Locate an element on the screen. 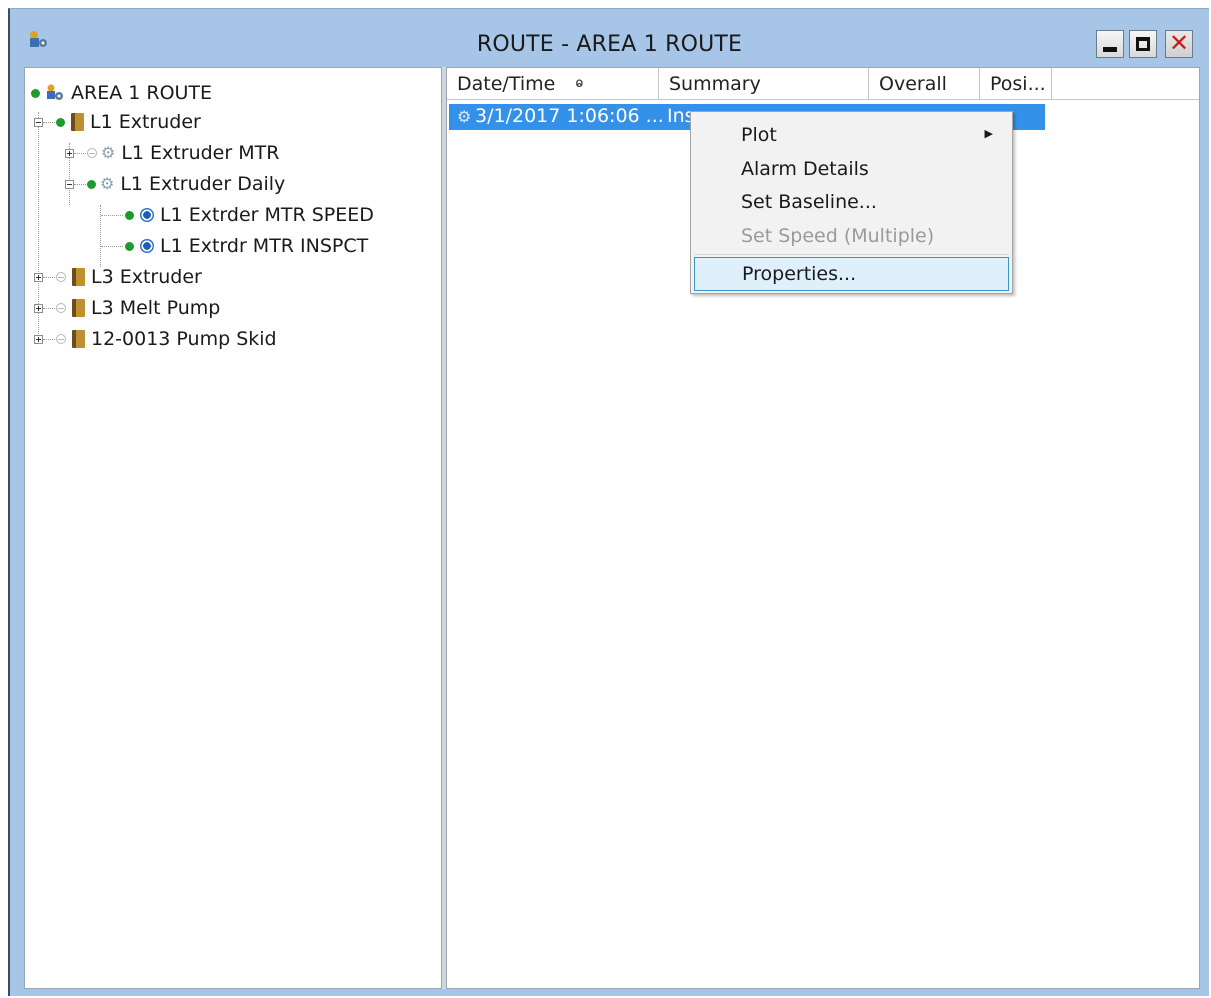 Image resolution: width=1211 pixels, height=998 pixels. tree-node-l1-extruder-mtr: ⚙ L1 Extruder MTR is located at coordinates (172, 153).